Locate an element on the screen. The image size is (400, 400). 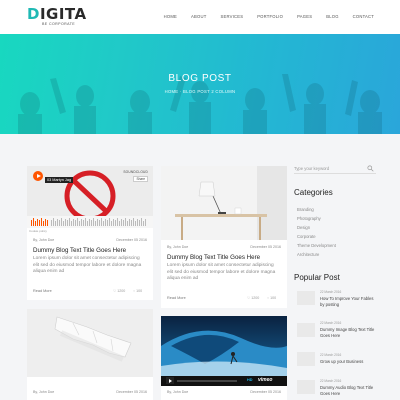
search-icon is located at coordinates (370, 168).